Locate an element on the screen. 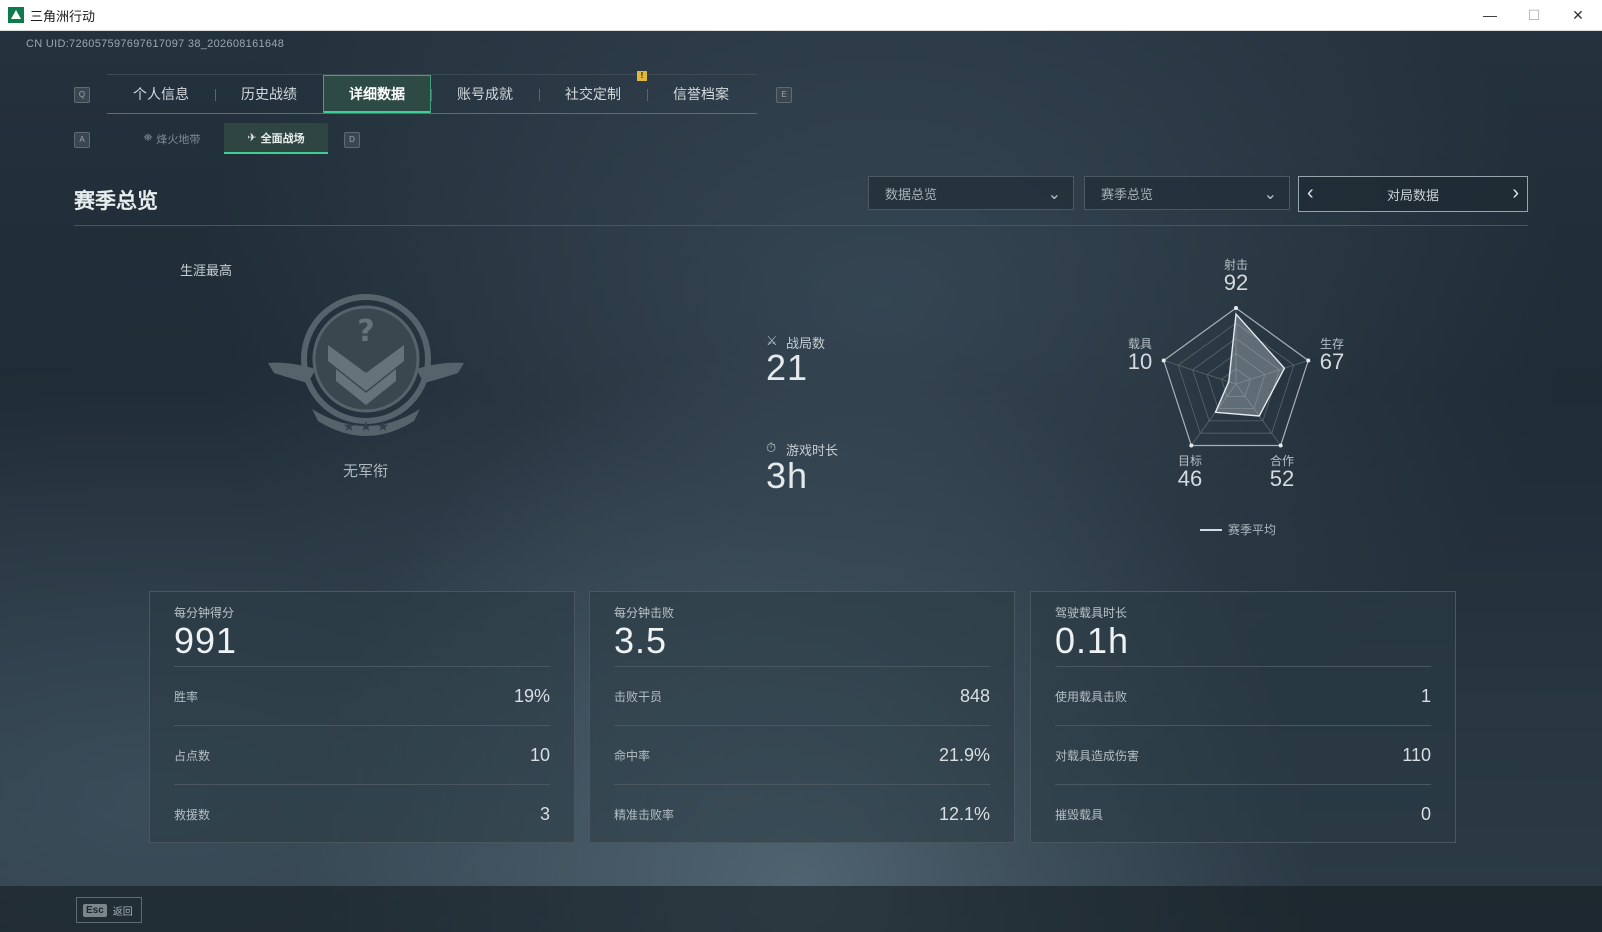  card-row: 命中率 21.9% is located at coordinates (802, 754).